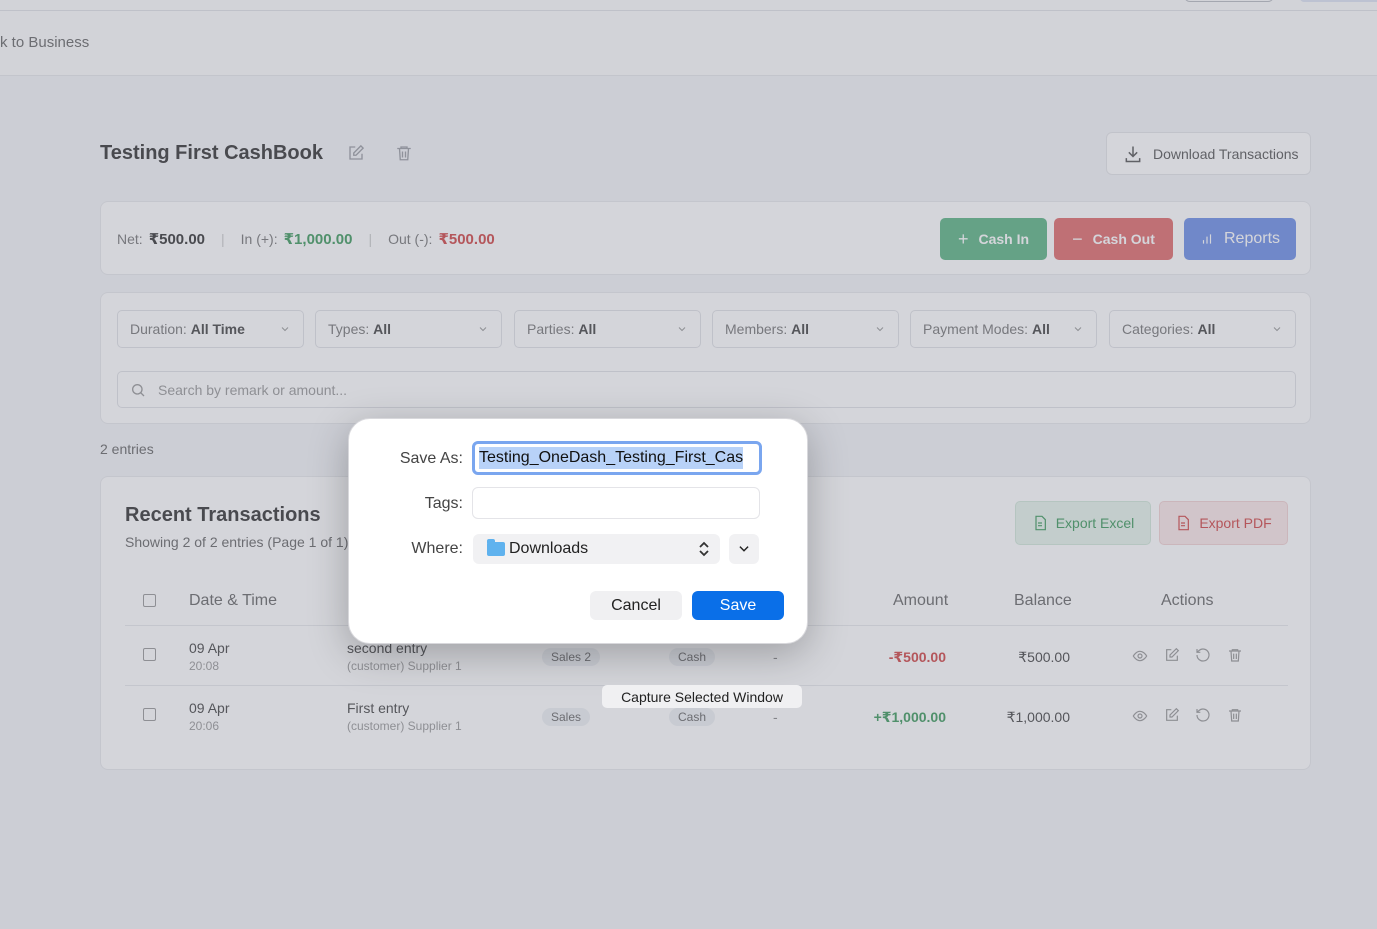 This screenshot has width=1377, height=929. I want to click on expand-dialog-button, so click(744, 549).